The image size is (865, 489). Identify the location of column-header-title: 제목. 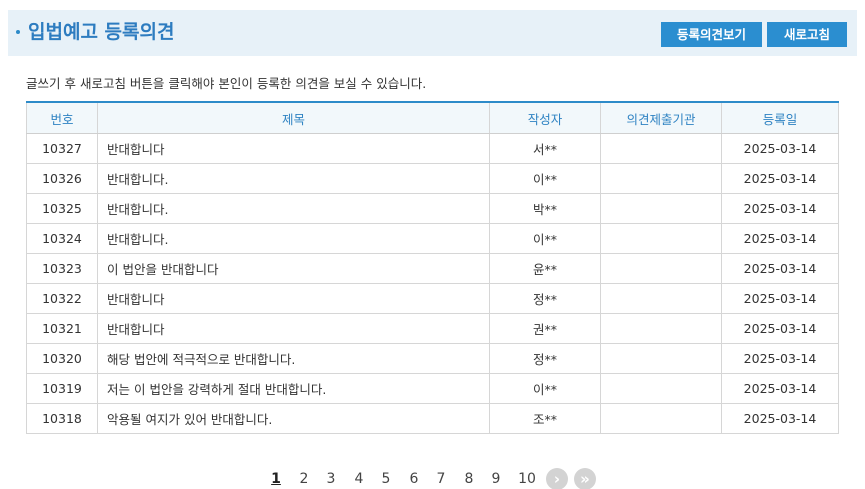
(293, 117).